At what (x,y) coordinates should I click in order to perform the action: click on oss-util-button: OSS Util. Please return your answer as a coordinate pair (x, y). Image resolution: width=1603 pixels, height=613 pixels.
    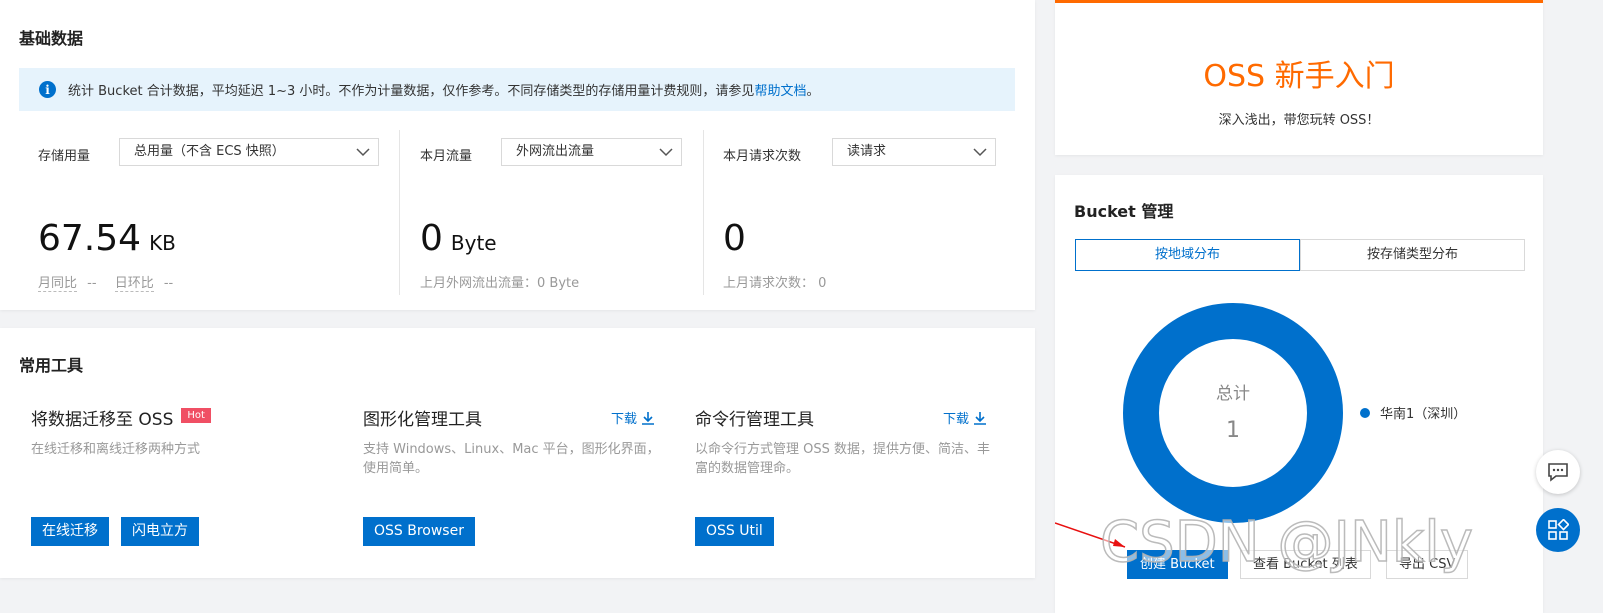
    Looking at the image, I should click on (734, 531).